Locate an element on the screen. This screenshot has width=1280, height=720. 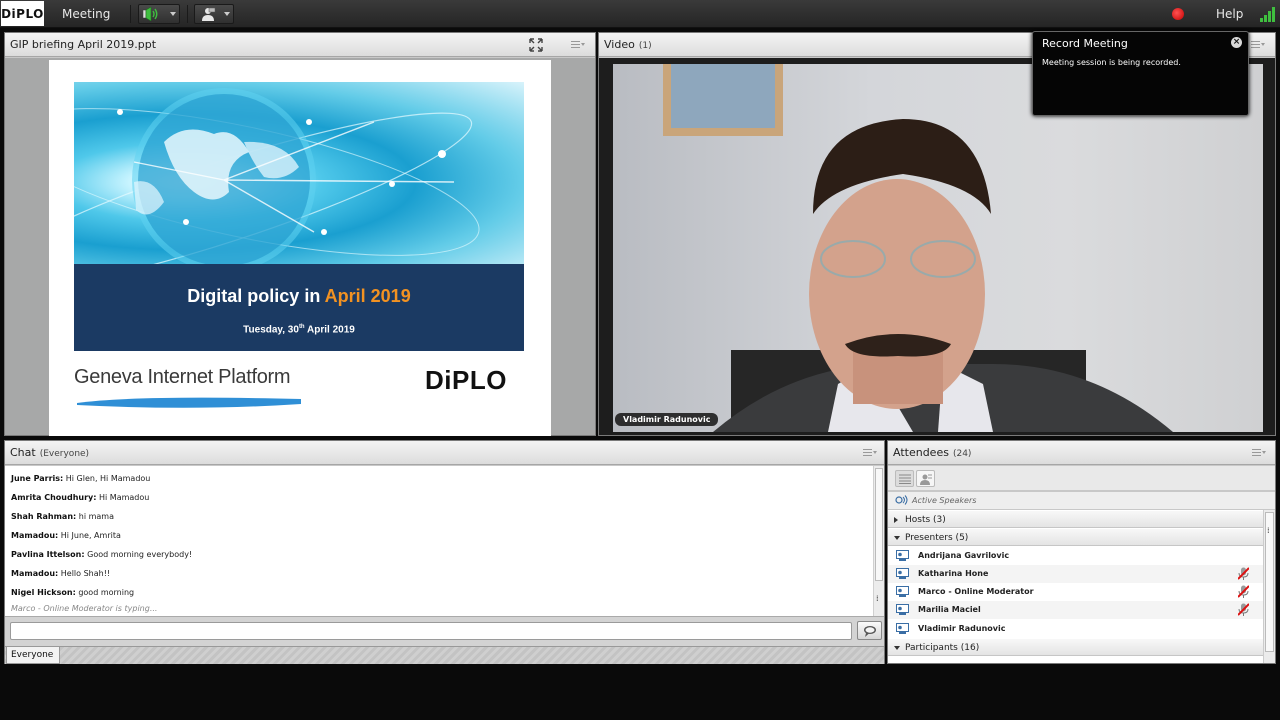
speaker-toggle-button is located at coordinates (159, 14).